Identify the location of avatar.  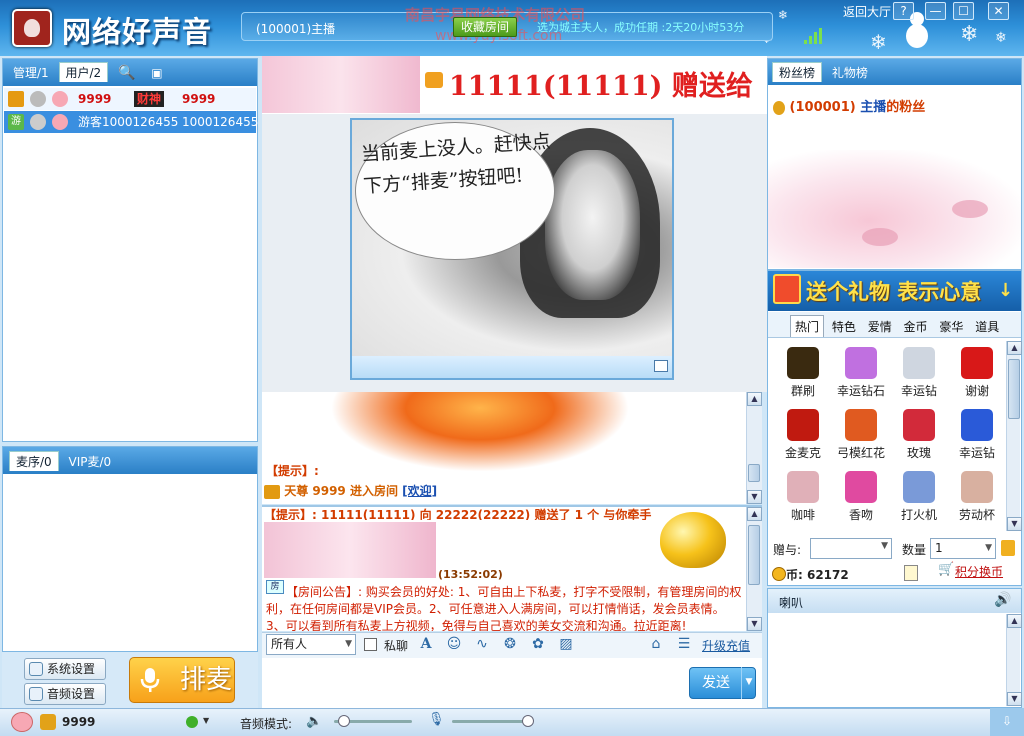
(22, 722).